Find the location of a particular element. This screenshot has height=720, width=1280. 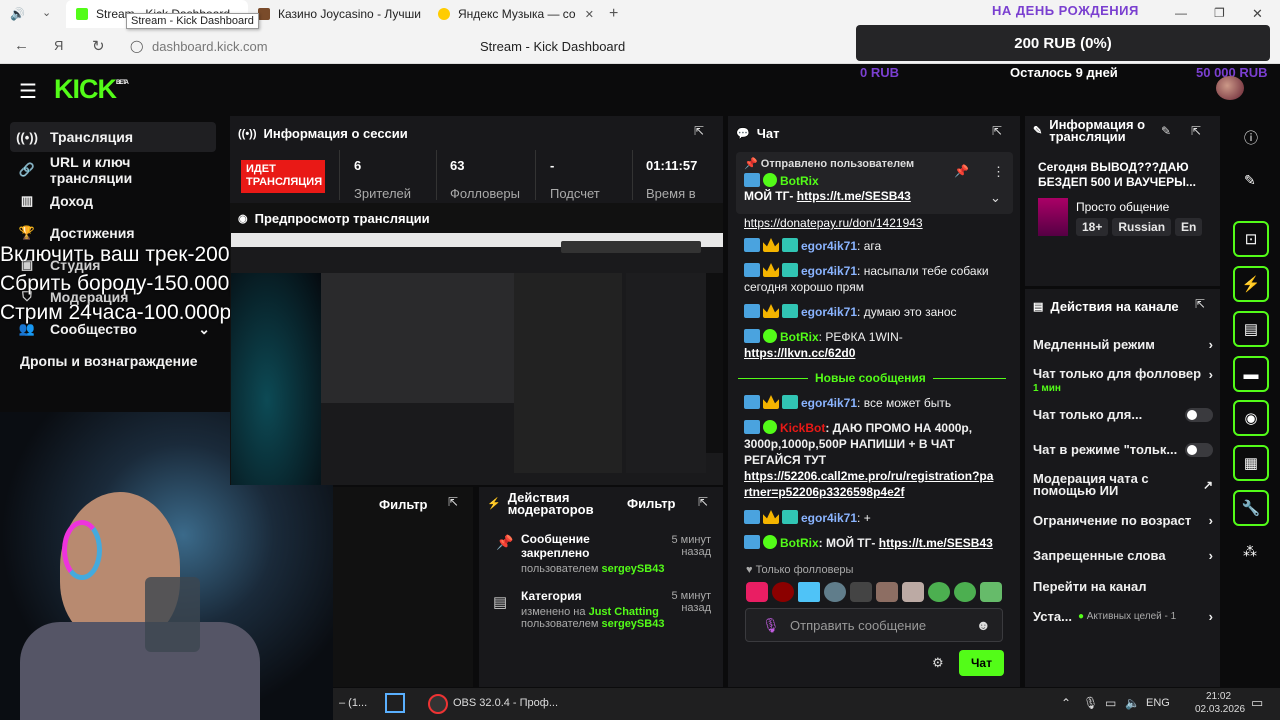

obs-icon is located at coordinates (438, 704).